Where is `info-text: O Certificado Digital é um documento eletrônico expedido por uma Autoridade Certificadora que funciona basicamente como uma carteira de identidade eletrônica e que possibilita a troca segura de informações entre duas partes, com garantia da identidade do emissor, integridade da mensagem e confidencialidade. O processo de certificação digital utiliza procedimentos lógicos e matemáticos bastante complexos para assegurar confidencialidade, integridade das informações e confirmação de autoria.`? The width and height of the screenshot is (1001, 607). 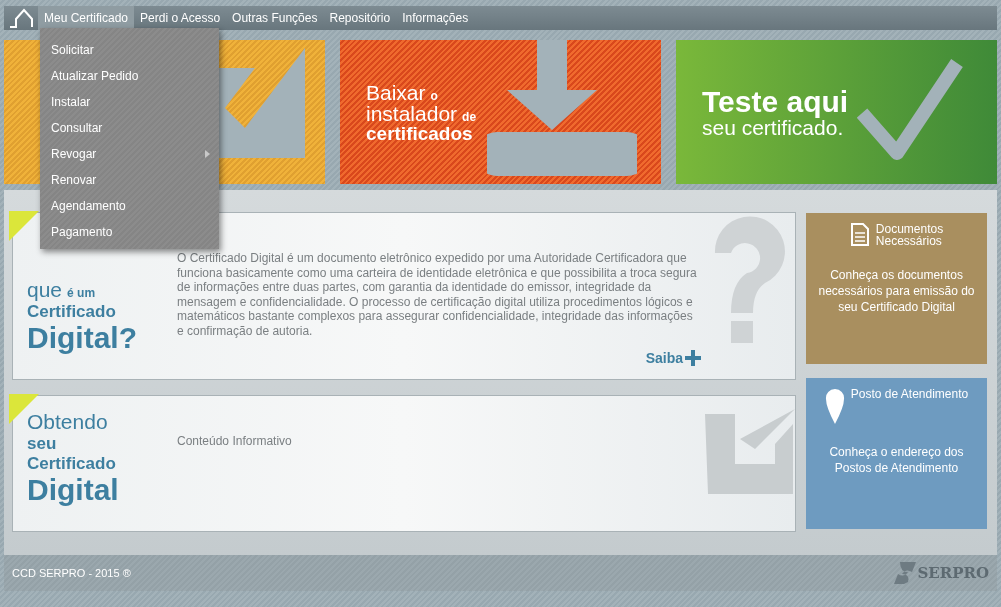 info-text: O Certificado Digital é um documento eletrônico expedido por uma Autoridade Certificadora que funciona basicamente como uma carteira de identidade eletrônica e que possibilita a troca segura de informações entre duas partes, com garantia da identidade do emissor, integridade da mensagem e confidencialidade. O processo de certificação digital utiliza procedimentos lógicos e matemáticos bastante complexos para assegurar confidencialidade, integridade das informações e confirmação de autoria. is located at coordinates (437, 294).